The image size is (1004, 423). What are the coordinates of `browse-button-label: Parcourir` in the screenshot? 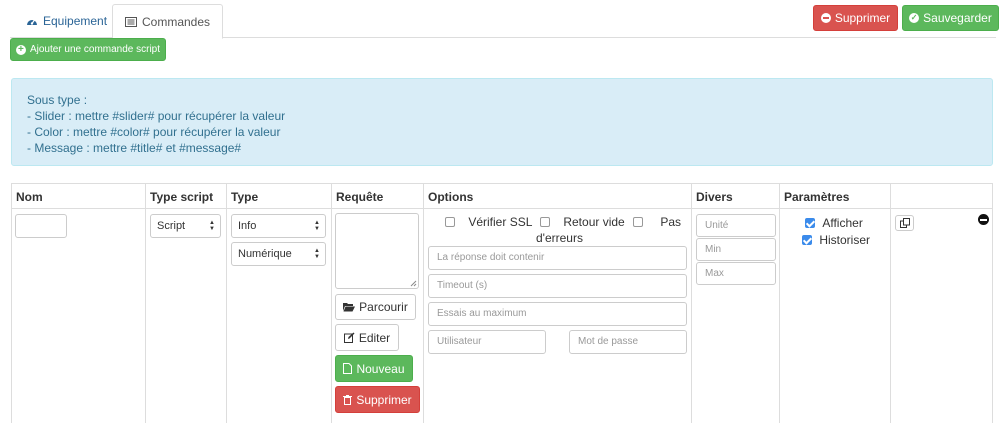 It's located at (383, 307).